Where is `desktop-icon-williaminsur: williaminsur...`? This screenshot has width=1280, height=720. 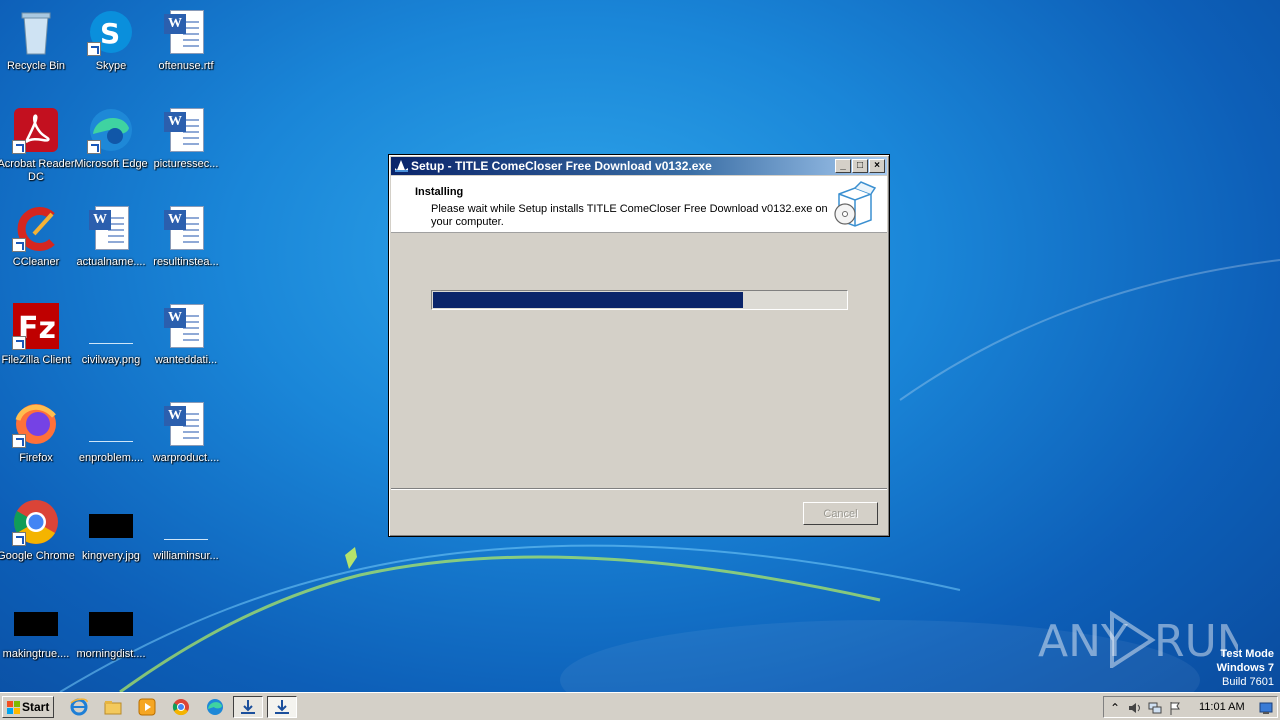
desktop-icon-williaminsur: williaminsur... is located at coordinates (186, 530).